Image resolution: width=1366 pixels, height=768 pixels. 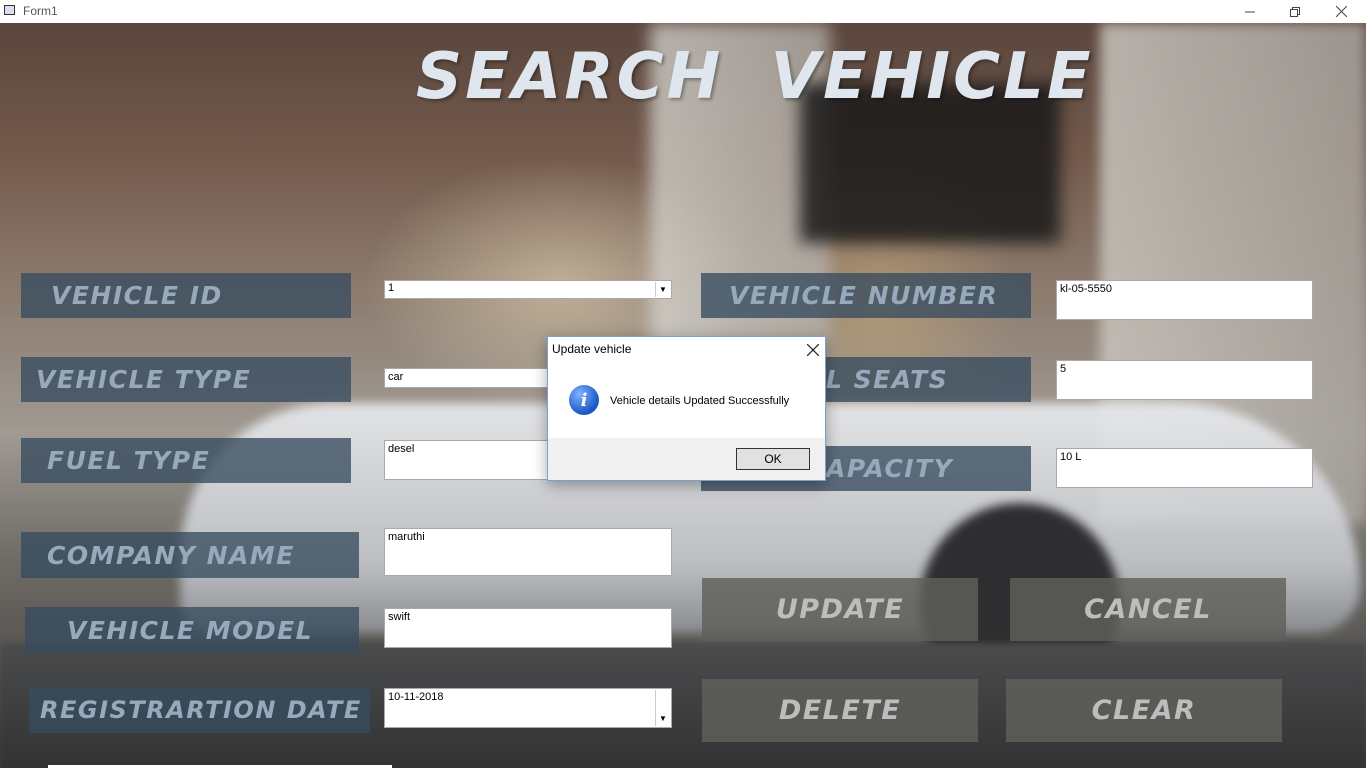 I want to click on ok-button: OK, so click(x=773, y=459).